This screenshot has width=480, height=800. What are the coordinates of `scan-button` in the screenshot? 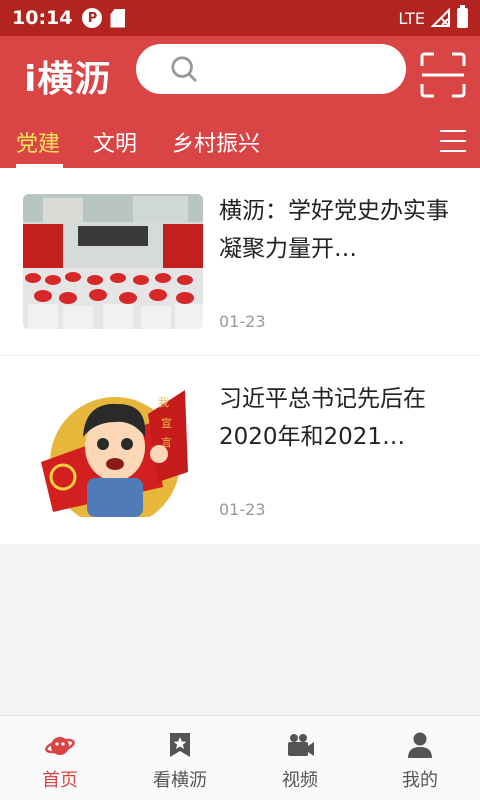 It's located at (443, 75).